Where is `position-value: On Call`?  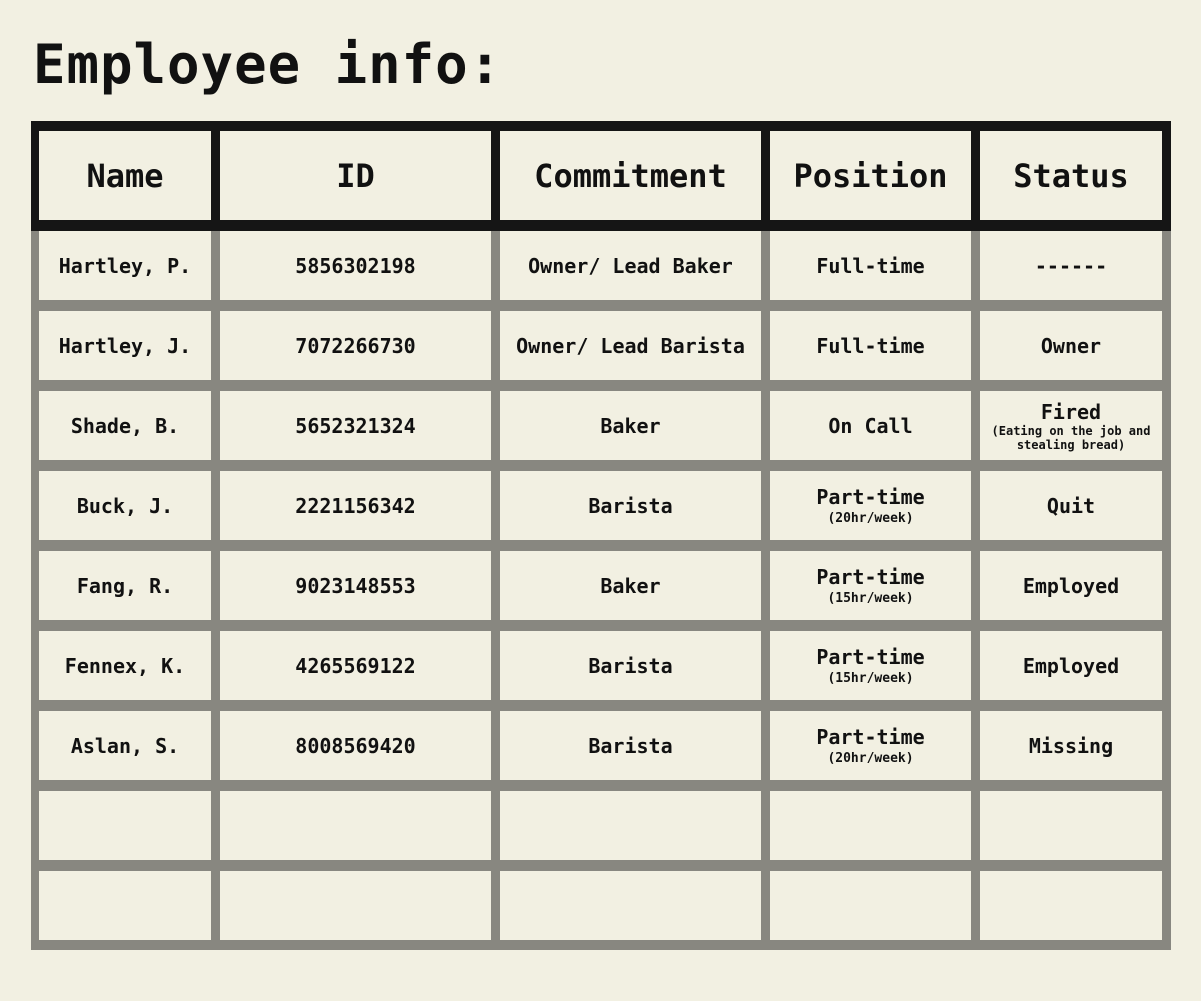
position-value: On Call is located at coordinates (870, 425).